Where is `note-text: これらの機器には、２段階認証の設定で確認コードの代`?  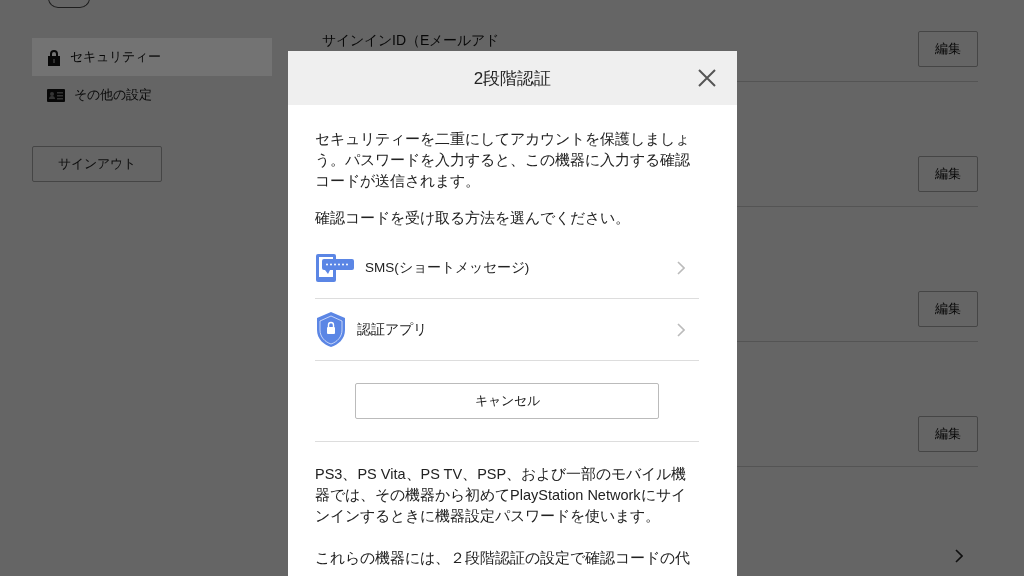 note-text: これらの機器には、２段階認証の設定で確認コードの代 is located at coordinates (503, 558).